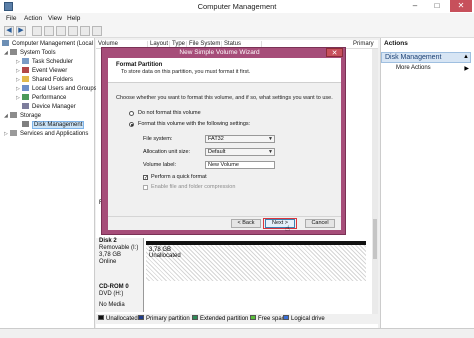 The height and width of the screenshot is (338, 474). Describe the element at coordinates (73, 31) in the screenshot. I see `connect-icon` at that location.